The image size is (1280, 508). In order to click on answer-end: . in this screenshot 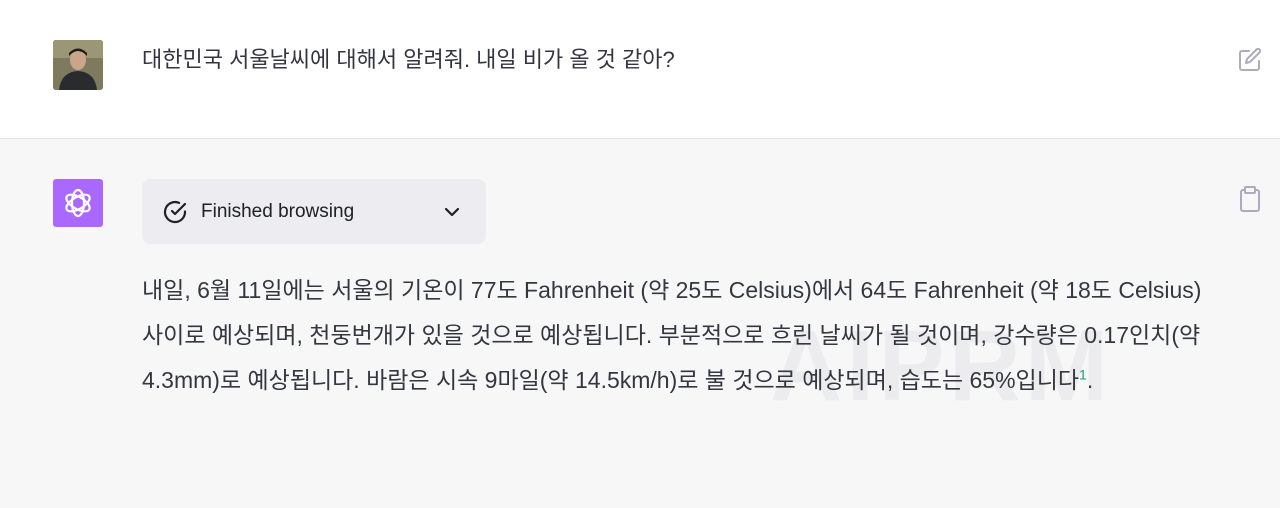, I will do `click(1090, 380)`.